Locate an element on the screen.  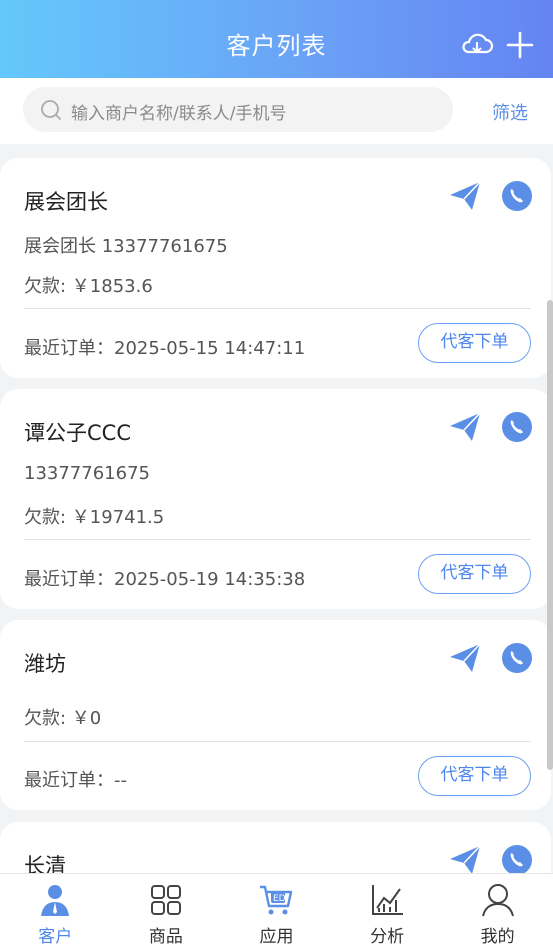
search-icon is located at coordinates (51, 110).